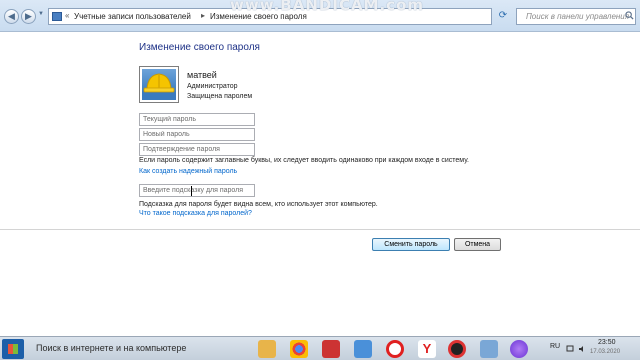  Describe the element at coordinates (67, 15) in the screenshot. I see `breadcrumb-overflow: «` at that location.